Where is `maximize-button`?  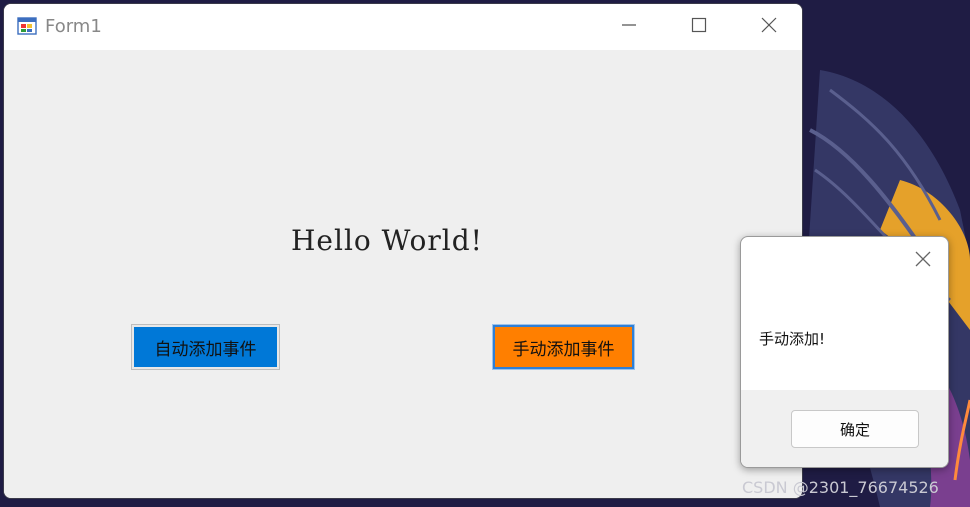
maximize-button is located at coordinates (699, 27).